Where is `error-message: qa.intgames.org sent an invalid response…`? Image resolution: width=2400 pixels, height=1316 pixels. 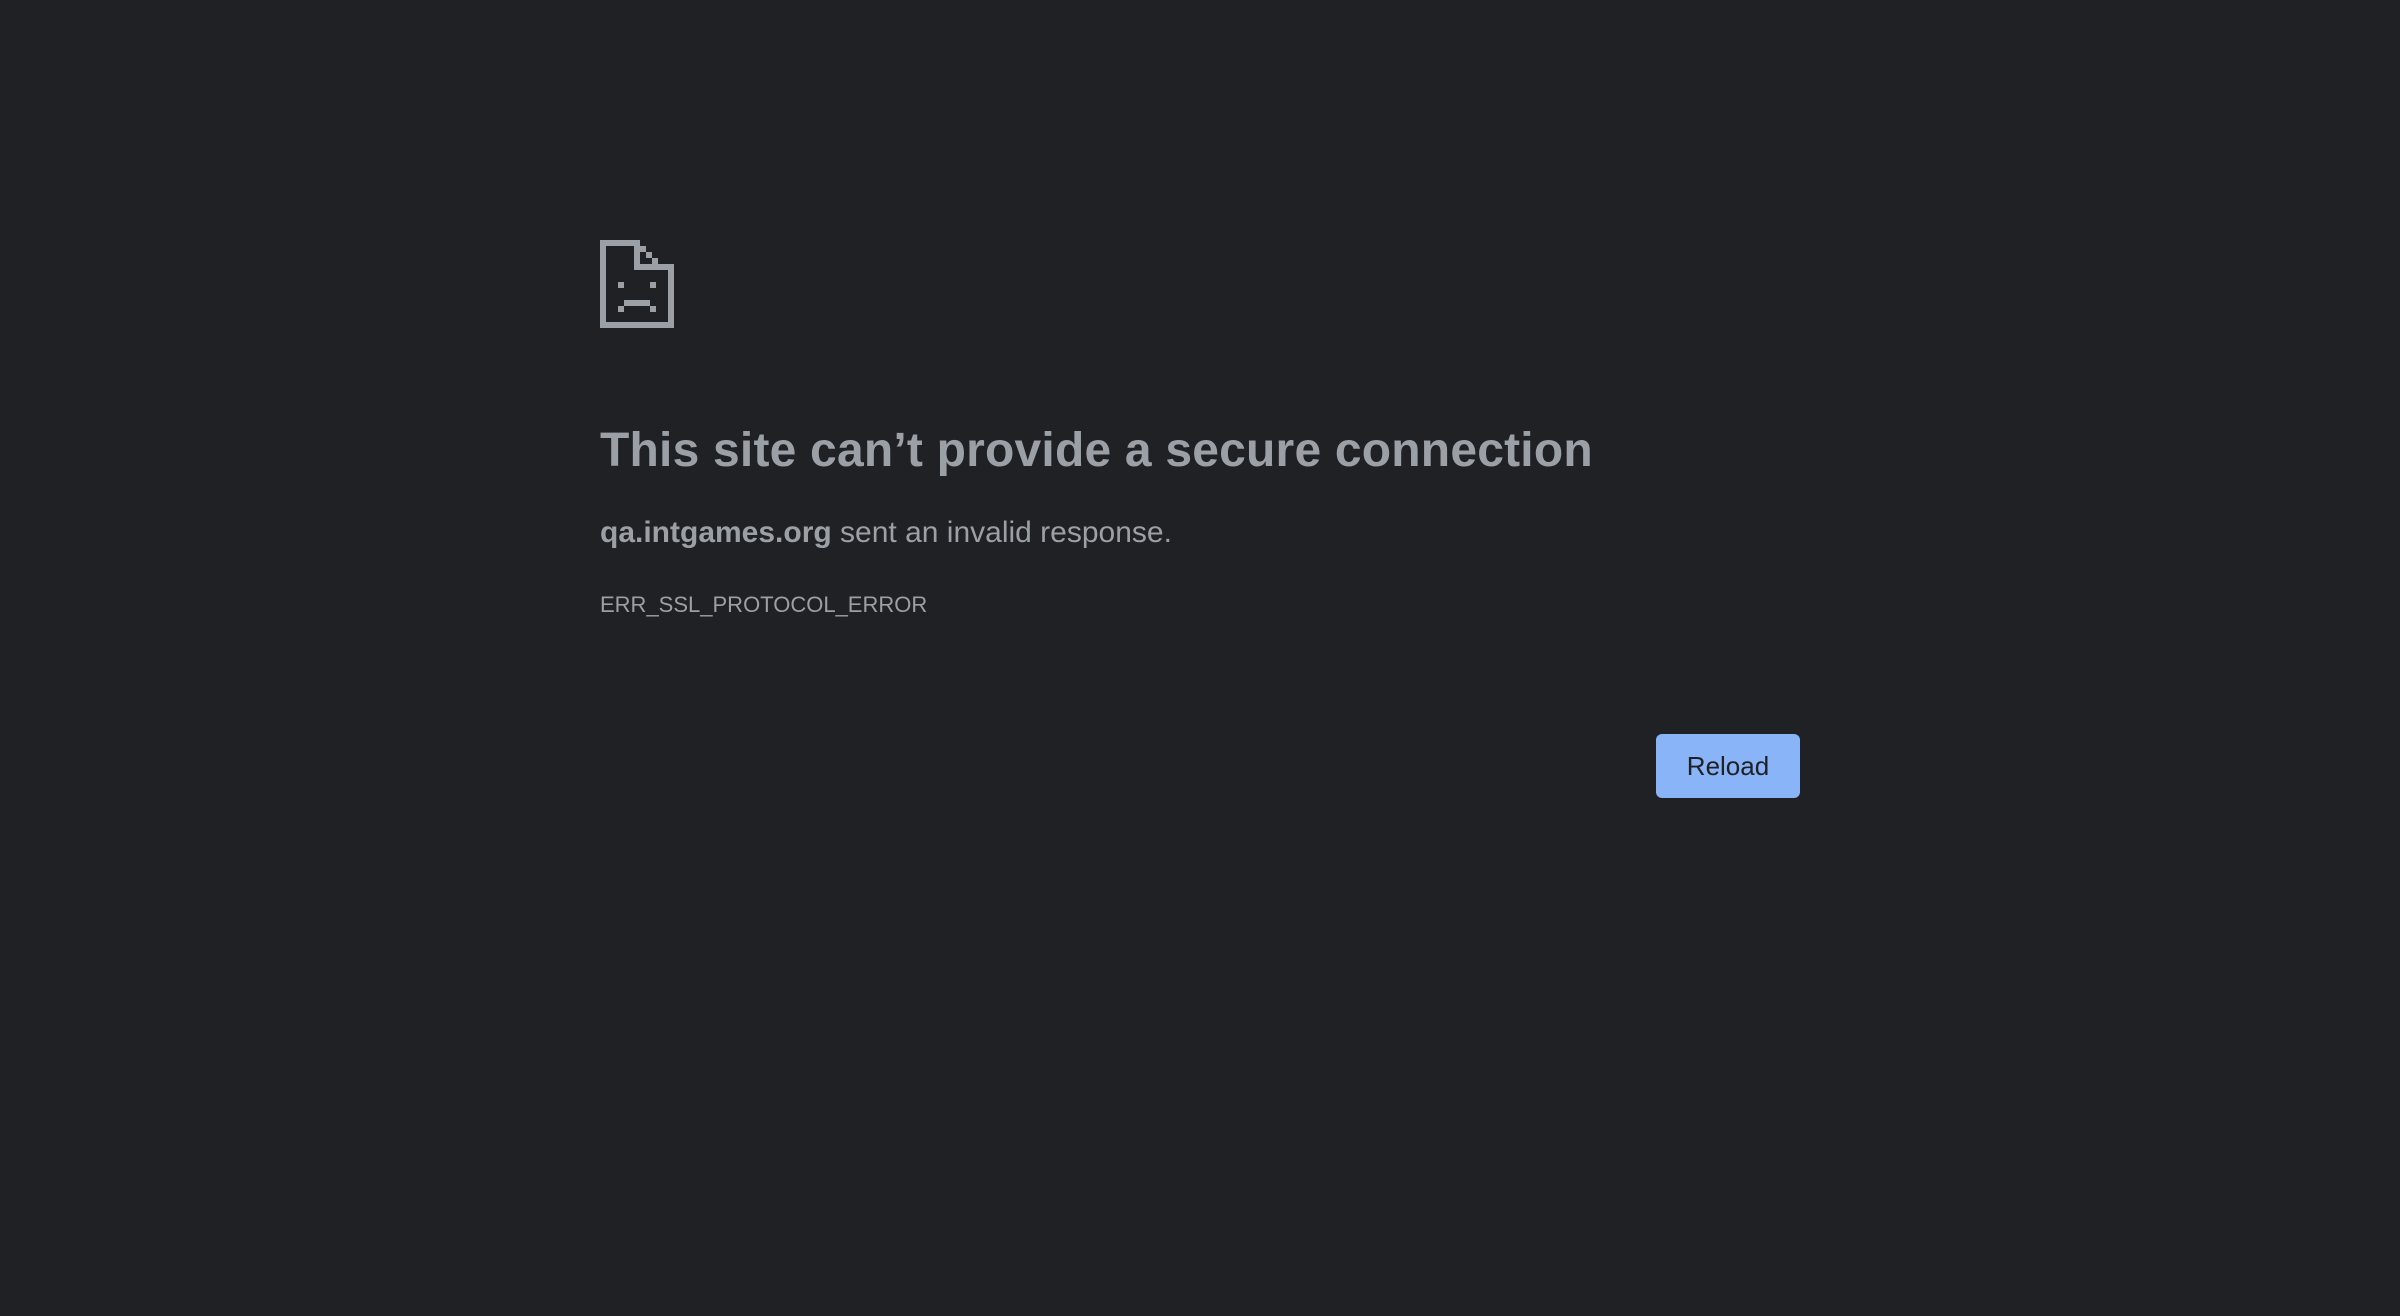
error-message: qa.intgames.org sent an invalid response… is located at coordinates (886, 533).